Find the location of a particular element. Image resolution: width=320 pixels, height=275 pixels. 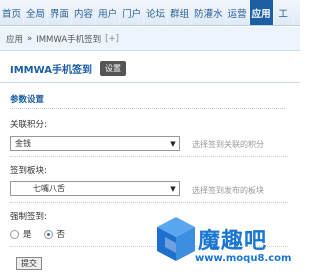

forum-label: 签到板块: is located at coordinates (28, 171).